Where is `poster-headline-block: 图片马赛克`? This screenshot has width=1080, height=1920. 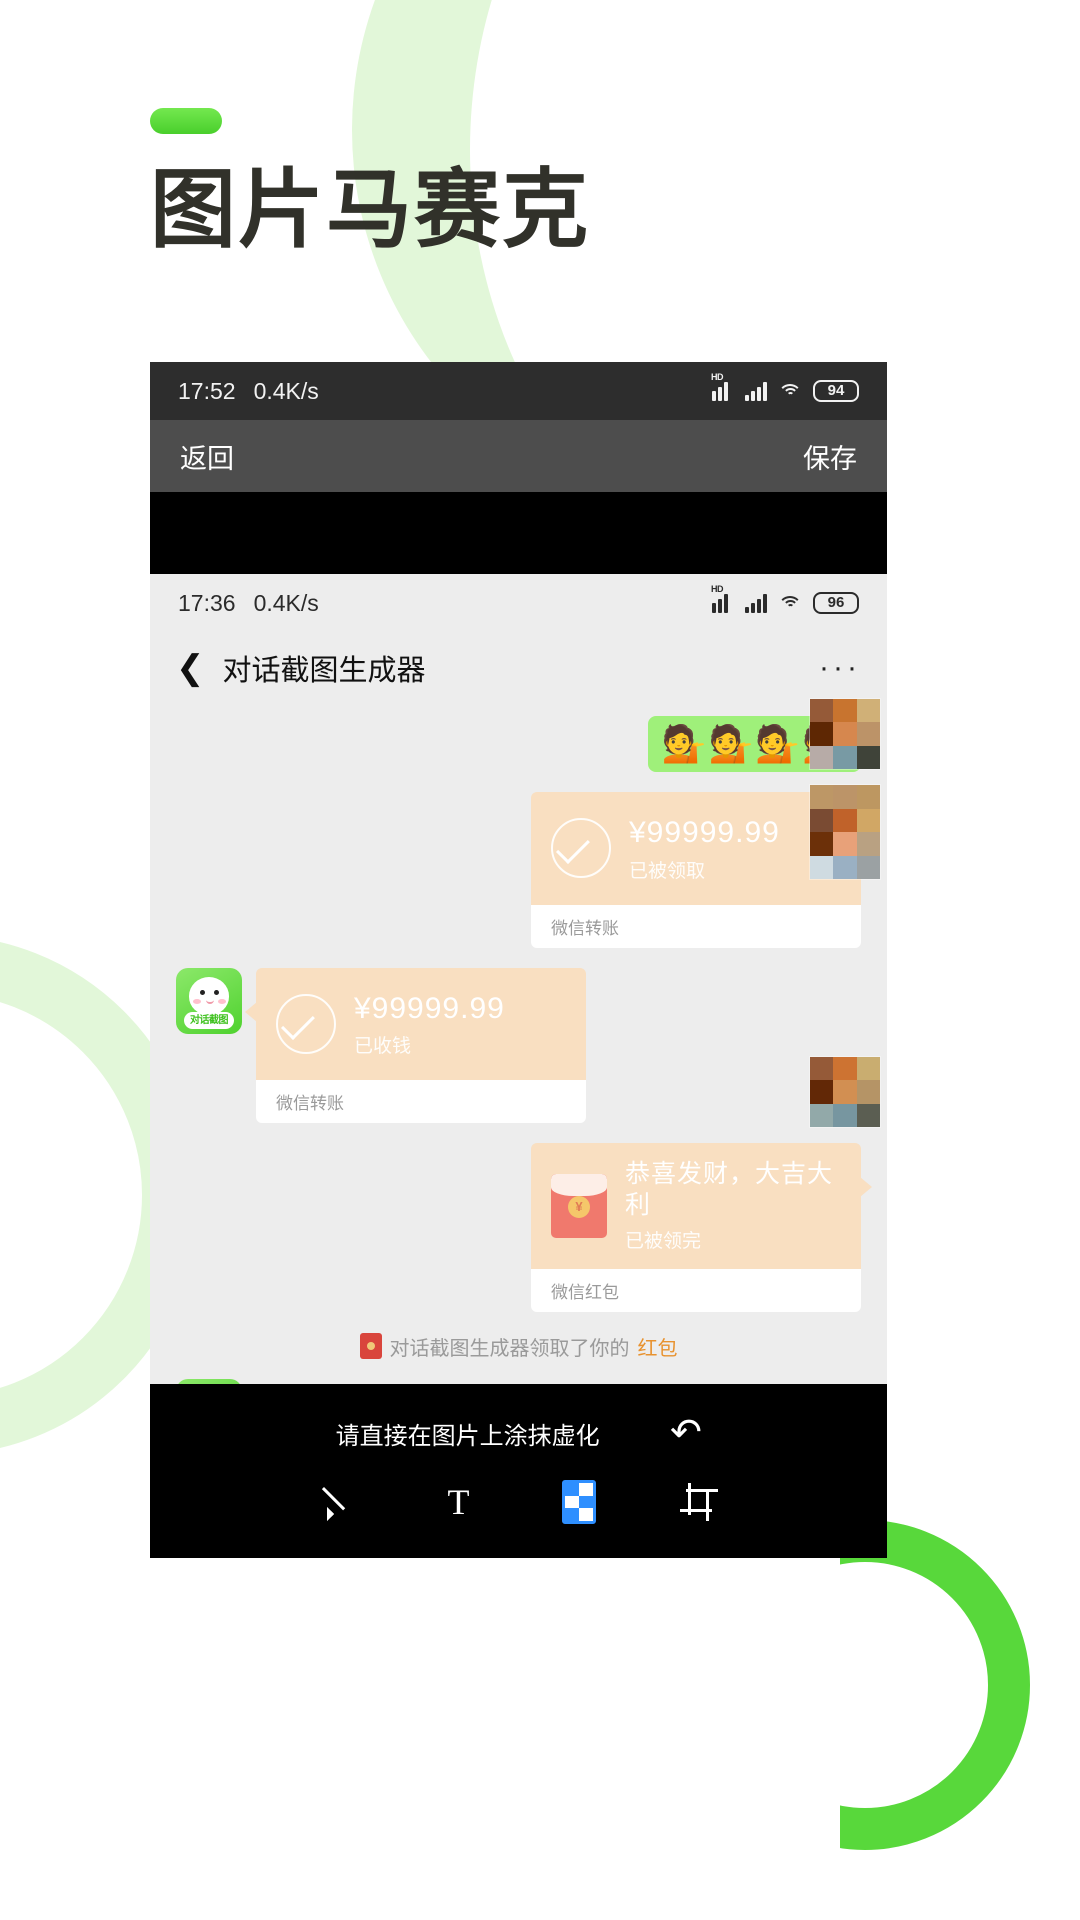
poster-headline-block: 图片马赛克 is located at coordinates (370, 182).